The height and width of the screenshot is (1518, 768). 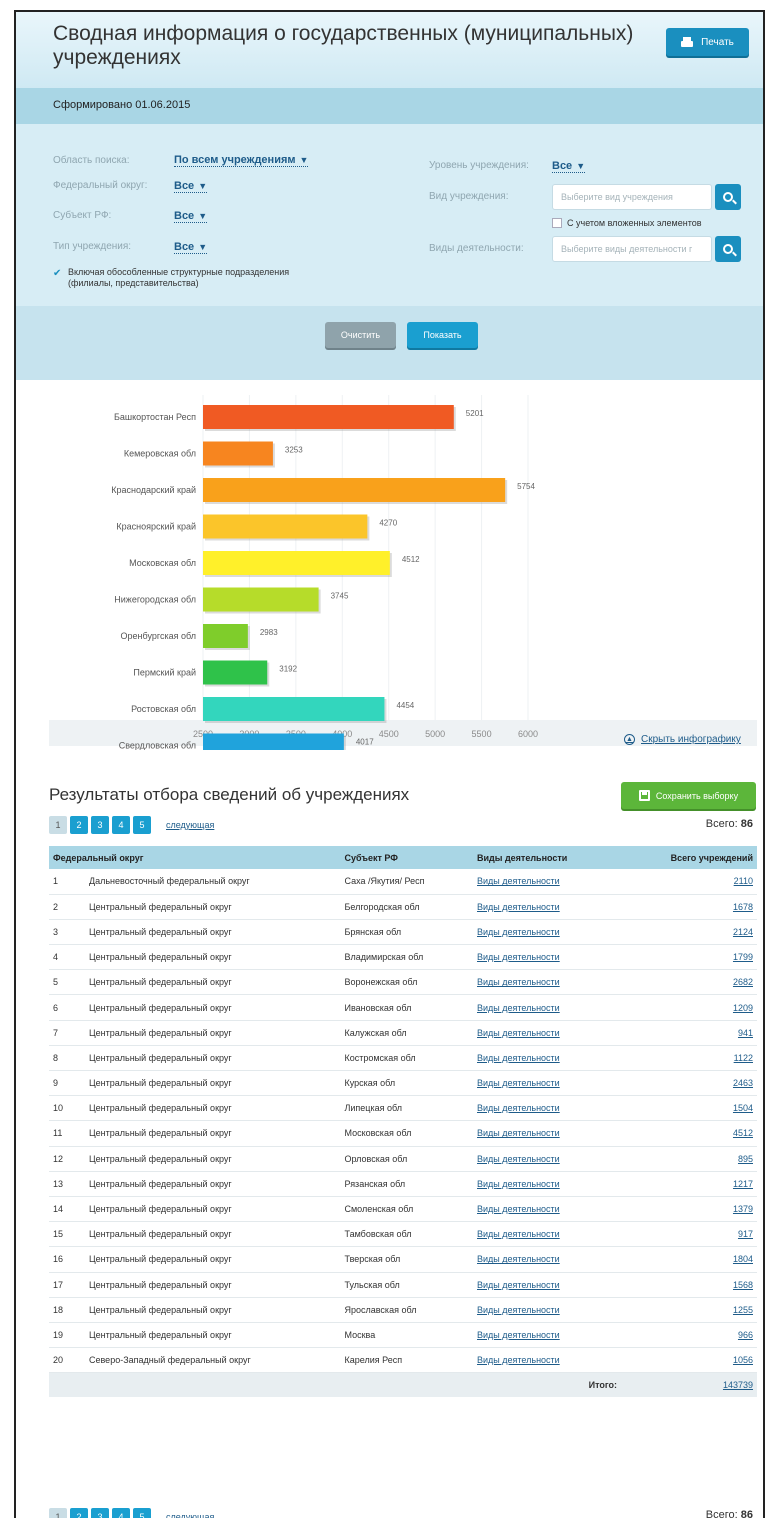 What do you see at coordinates (169, 881) in the screenshot?
I see `federal-district-cell: Дальневосточный федеральный округ` at bounding box center [169, 881].